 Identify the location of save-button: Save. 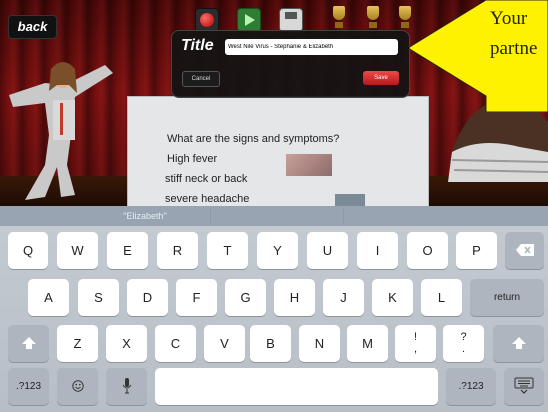
(381, 78).